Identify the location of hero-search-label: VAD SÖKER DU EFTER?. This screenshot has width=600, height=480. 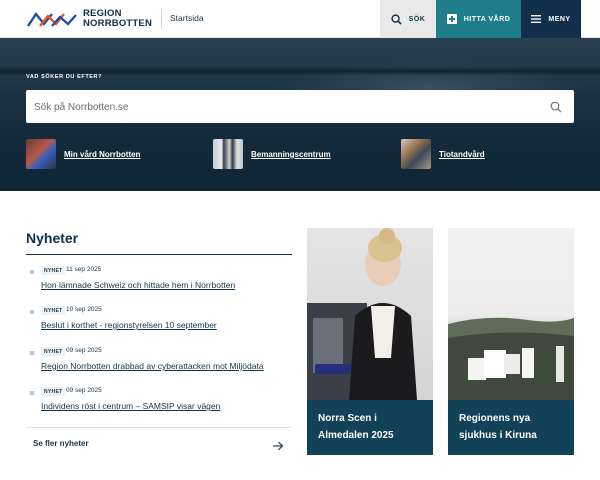
(64, 77).